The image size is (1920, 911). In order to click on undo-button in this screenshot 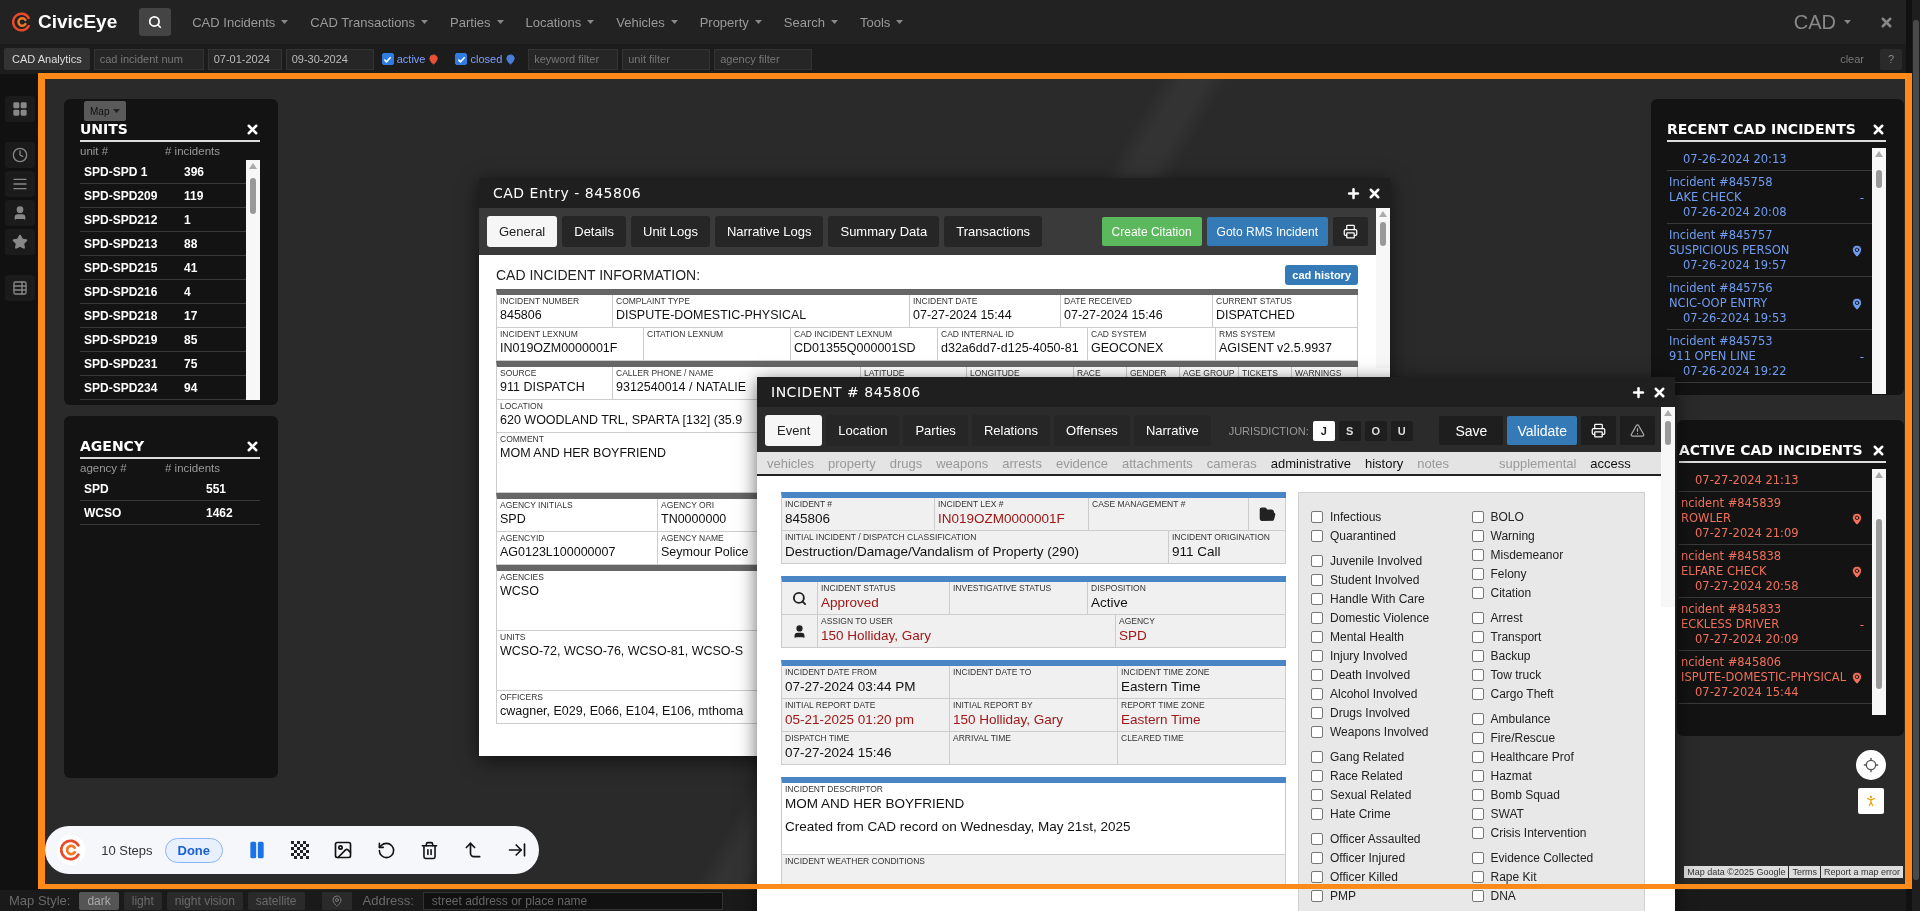, I will do `click(386, 850)`.